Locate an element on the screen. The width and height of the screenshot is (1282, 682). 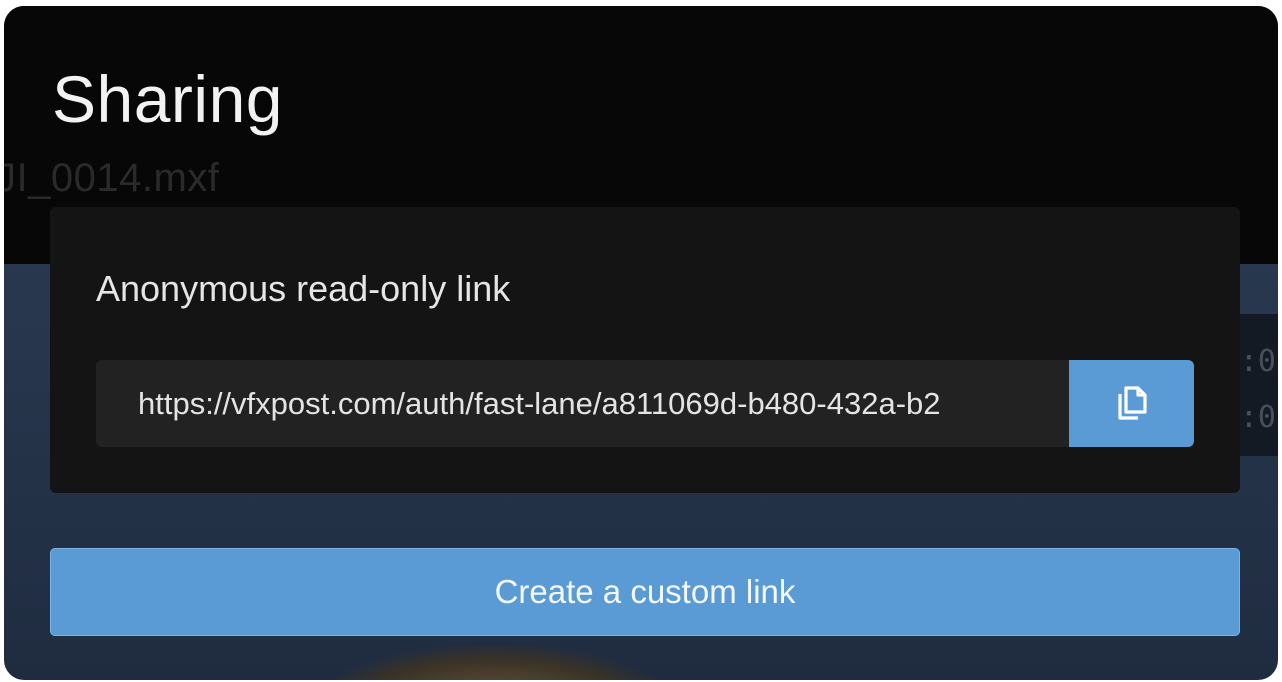
create-custom-link-button: Create a custom link is located at coordinates (645, 592).